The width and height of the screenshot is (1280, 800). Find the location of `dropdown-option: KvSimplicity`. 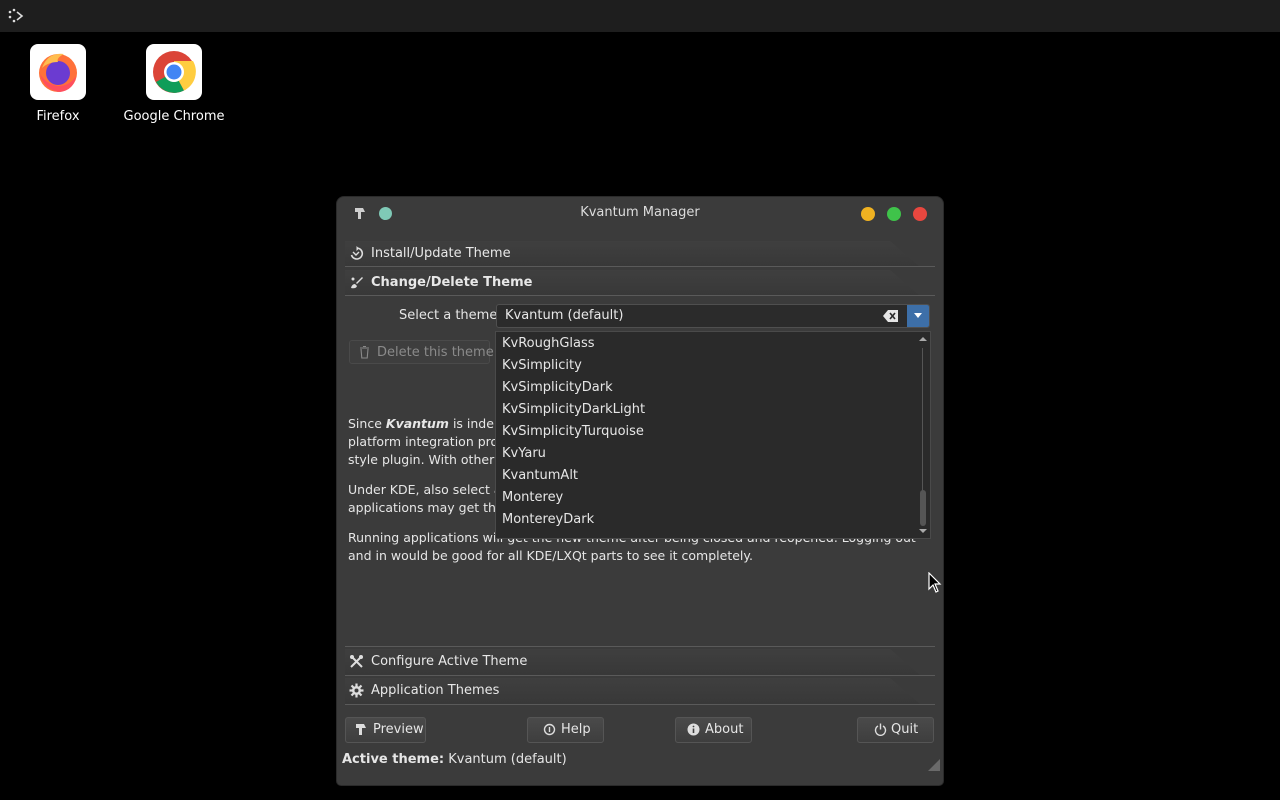

dropdown-option: KvSimplicity is located at coordinates (542, 365).